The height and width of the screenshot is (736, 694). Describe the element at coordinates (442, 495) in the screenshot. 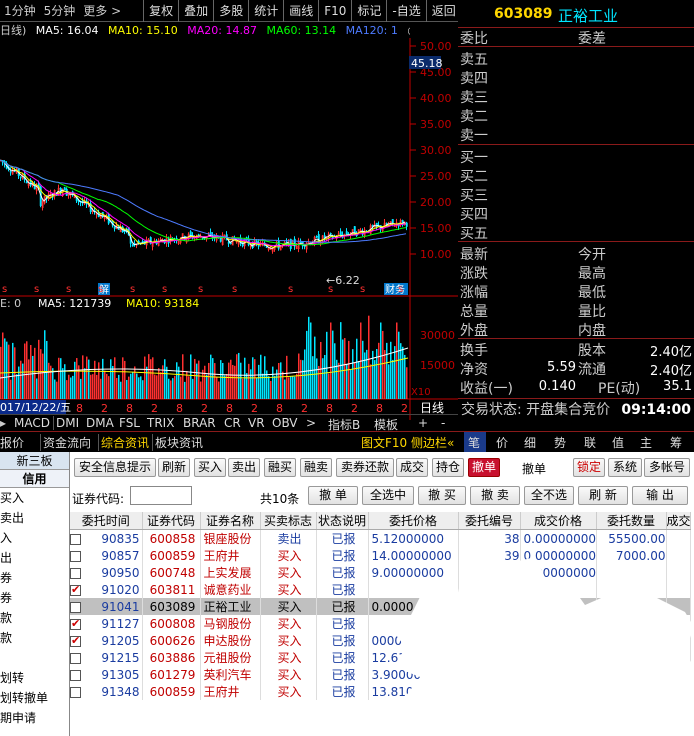

I see `cancel-buys-button: 撤 买` at that location.